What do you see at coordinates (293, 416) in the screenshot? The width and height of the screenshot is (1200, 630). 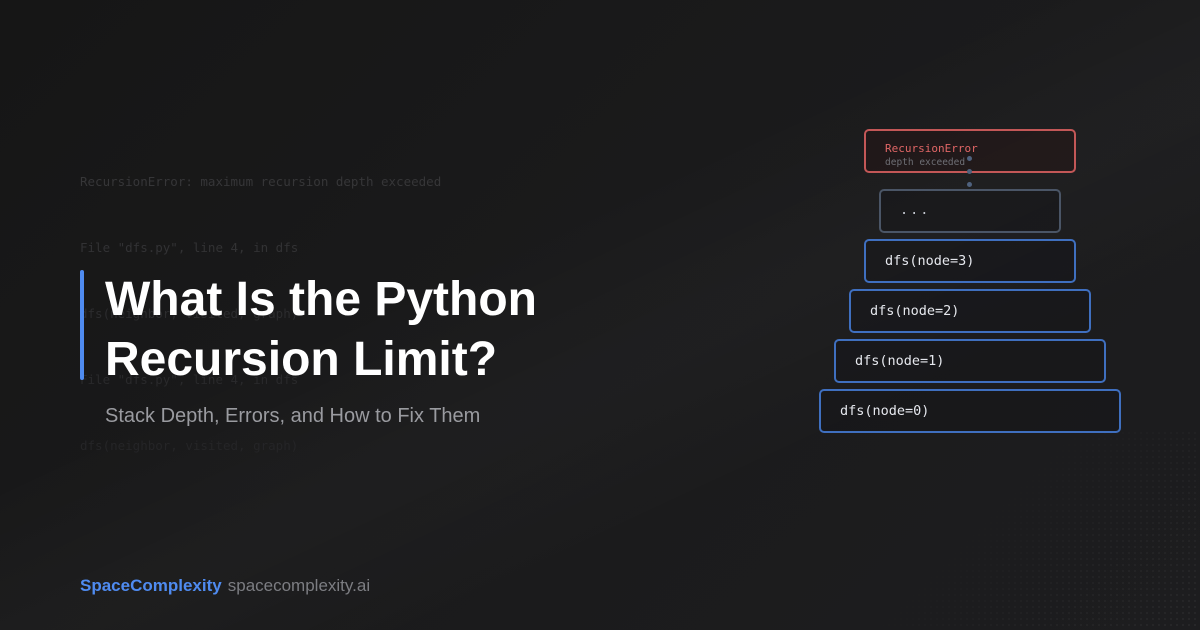 I see `page-subtitle: Stack Depth, Errors, and How to Fix Them` at bounding box center [293, 416].